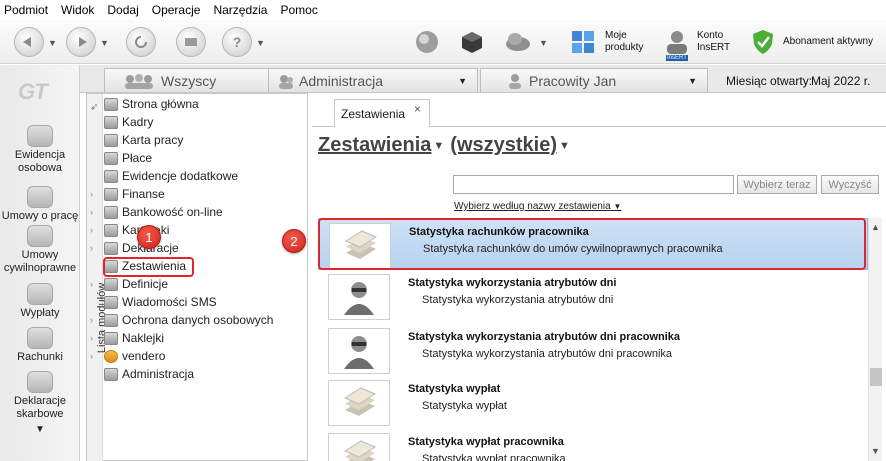 The height and width of the screenshot is (461, 886). I want to click on module-administracja: Administracja, so click(149, 374).